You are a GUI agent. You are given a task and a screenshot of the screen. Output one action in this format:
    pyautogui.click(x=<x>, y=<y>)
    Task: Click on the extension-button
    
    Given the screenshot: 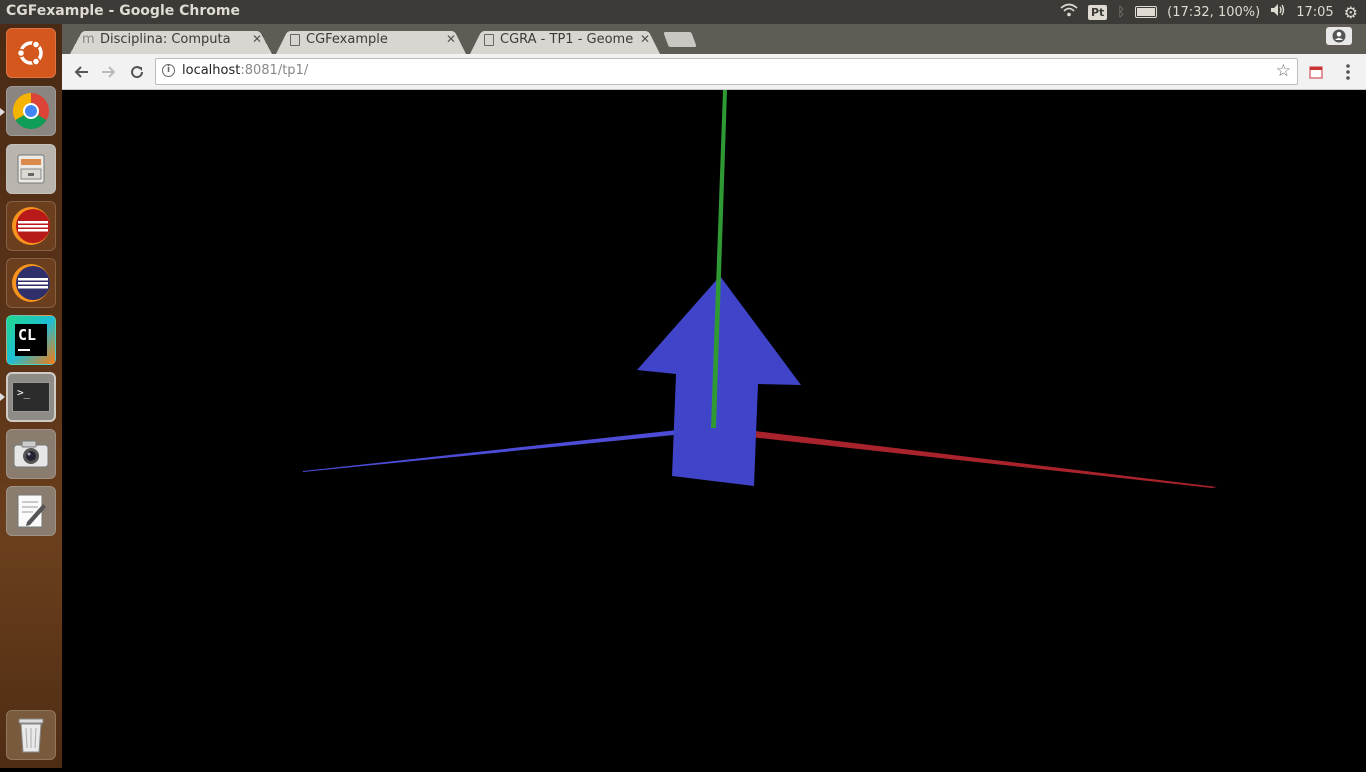 What is the action you would take?
    pyautogui.click(x=1316, y=72)
    